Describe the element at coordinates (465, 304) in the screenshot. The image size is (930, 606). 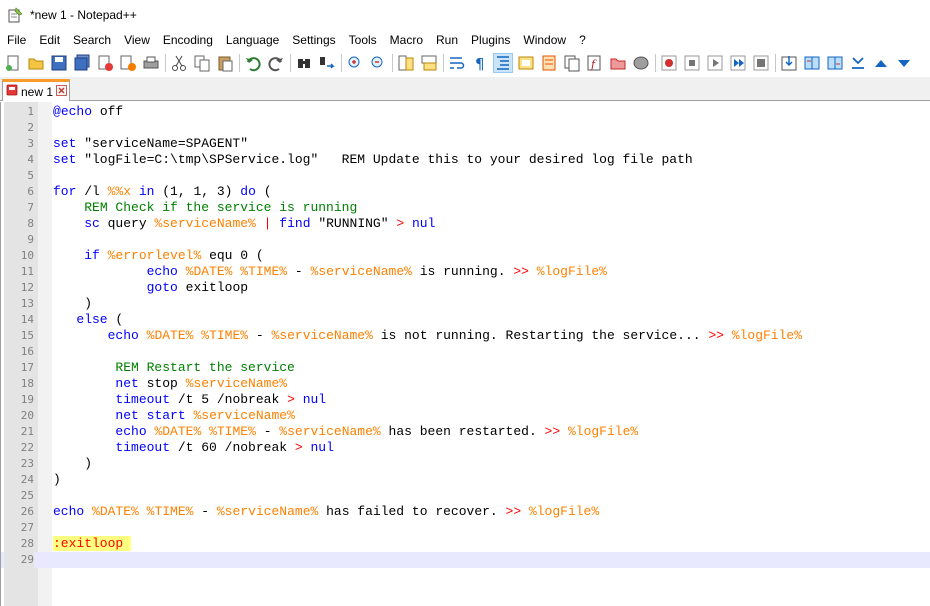
I see `code-line: 13 )` at that location.